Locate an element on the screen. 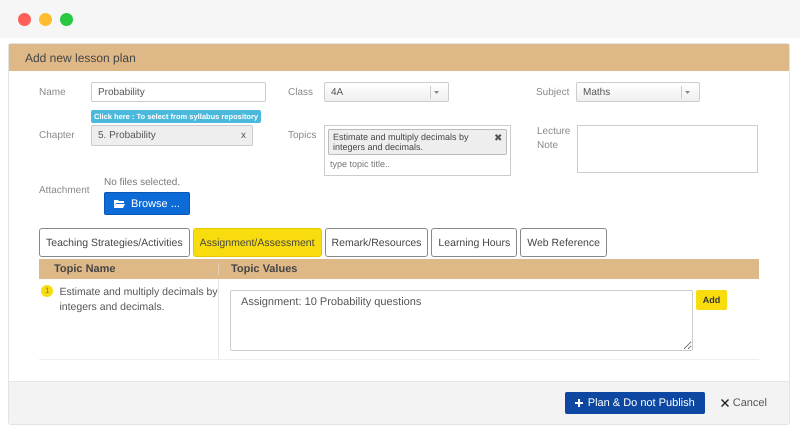 This screenshot has height=430, width=800. topic-tag: Estimate and multiply decimals by integers and decimals. ✖ is located at coordinates (417, 142).